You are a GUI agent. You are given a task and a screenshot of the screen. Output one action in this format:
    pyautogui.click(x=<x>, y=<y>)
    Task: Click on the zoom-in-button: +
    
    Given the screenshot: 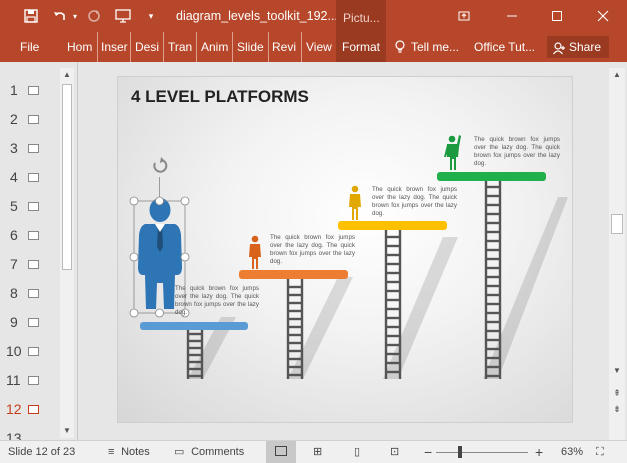 What is the action you would take?
    pyautogui.click(x=539, y=452)
    